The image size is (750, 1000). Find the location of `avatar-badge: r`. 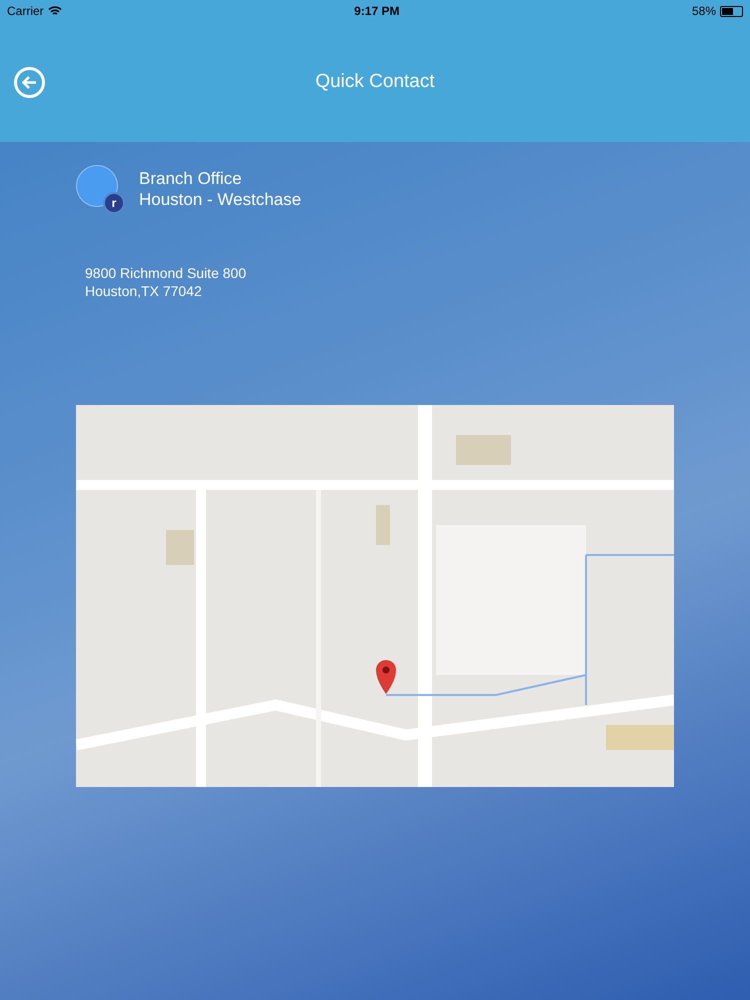

avatar-badge: r is located at coordinates (114, 203).